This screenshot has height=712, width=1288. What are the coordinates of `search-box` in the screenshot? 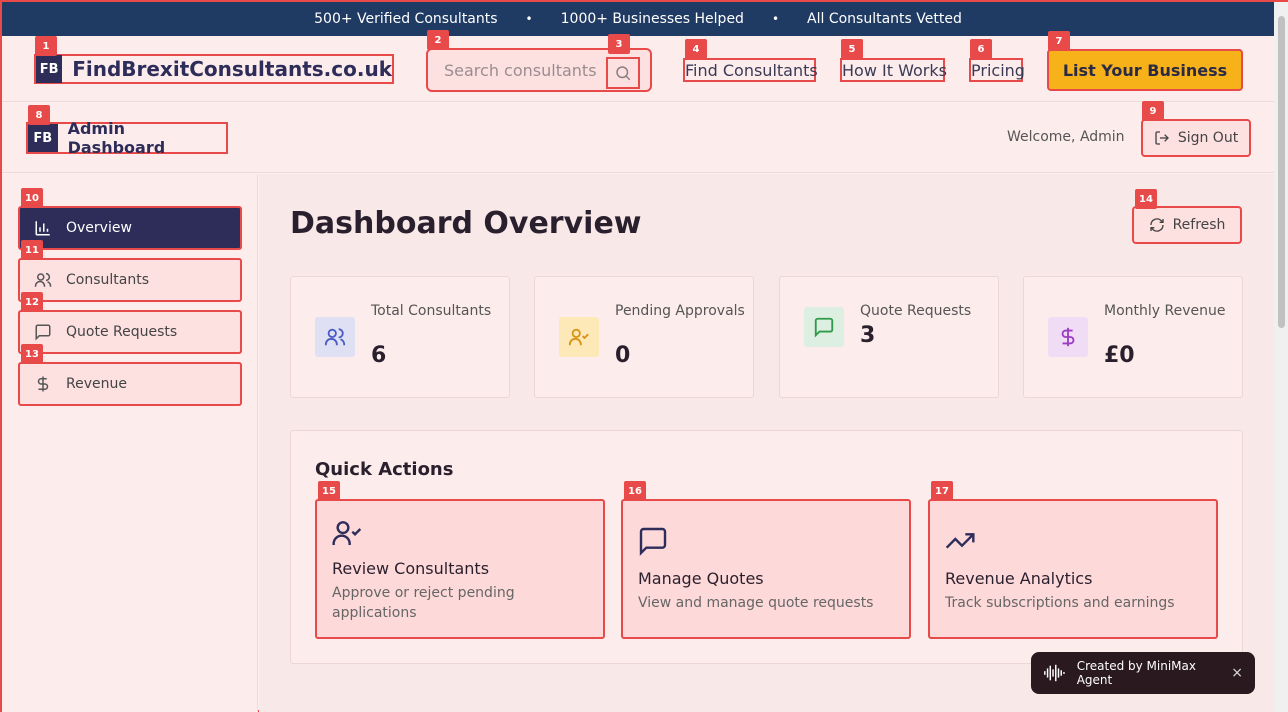 It's located at (539, 70).